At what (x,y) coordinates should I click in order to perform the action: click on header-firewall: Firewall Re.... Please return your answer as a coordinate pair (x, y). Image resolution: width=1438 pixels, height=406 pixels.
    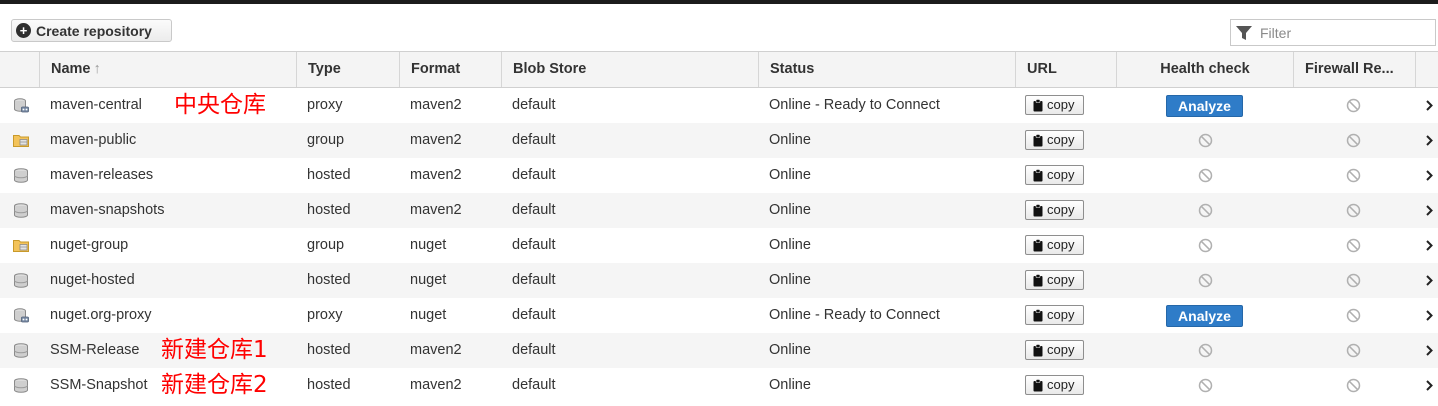
    Looking at the image, I should click on (1354, 69).